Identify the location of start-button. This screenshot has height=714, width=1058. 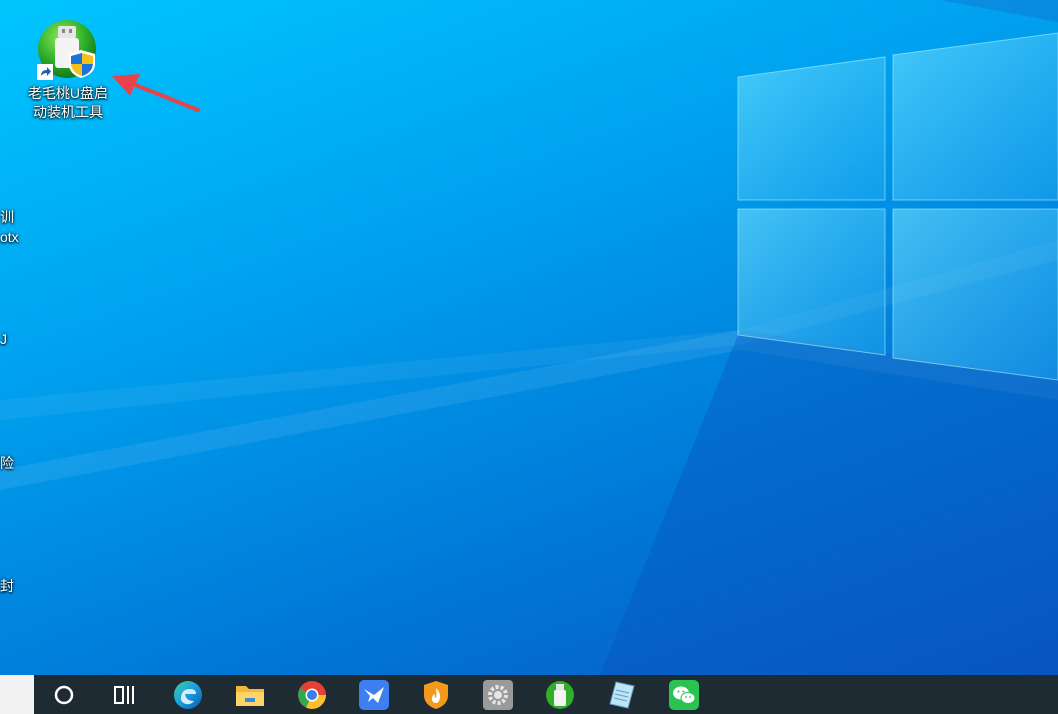
(17, 694).